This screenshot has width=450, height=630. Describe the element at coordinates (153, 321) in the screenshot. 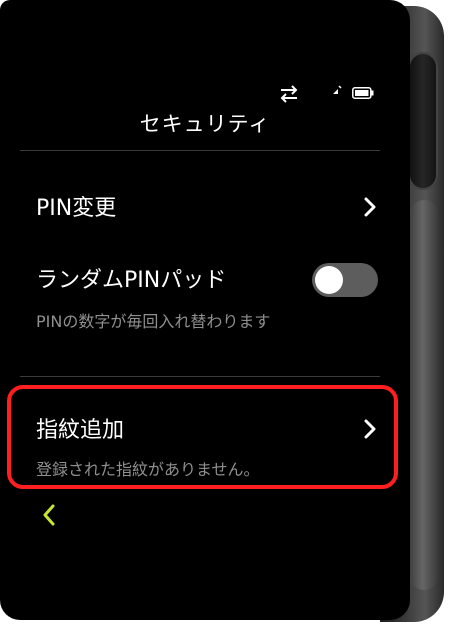

I see `settings-item-description: PINの数字が毎回入れ替わります` at that location.